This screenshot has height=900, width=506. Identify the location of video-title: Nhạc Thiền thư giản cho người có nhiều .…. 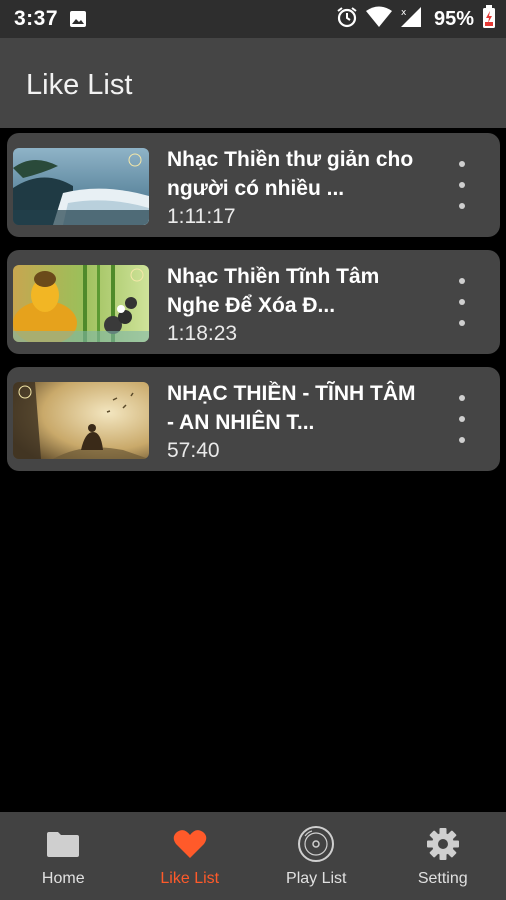
(290, 174).